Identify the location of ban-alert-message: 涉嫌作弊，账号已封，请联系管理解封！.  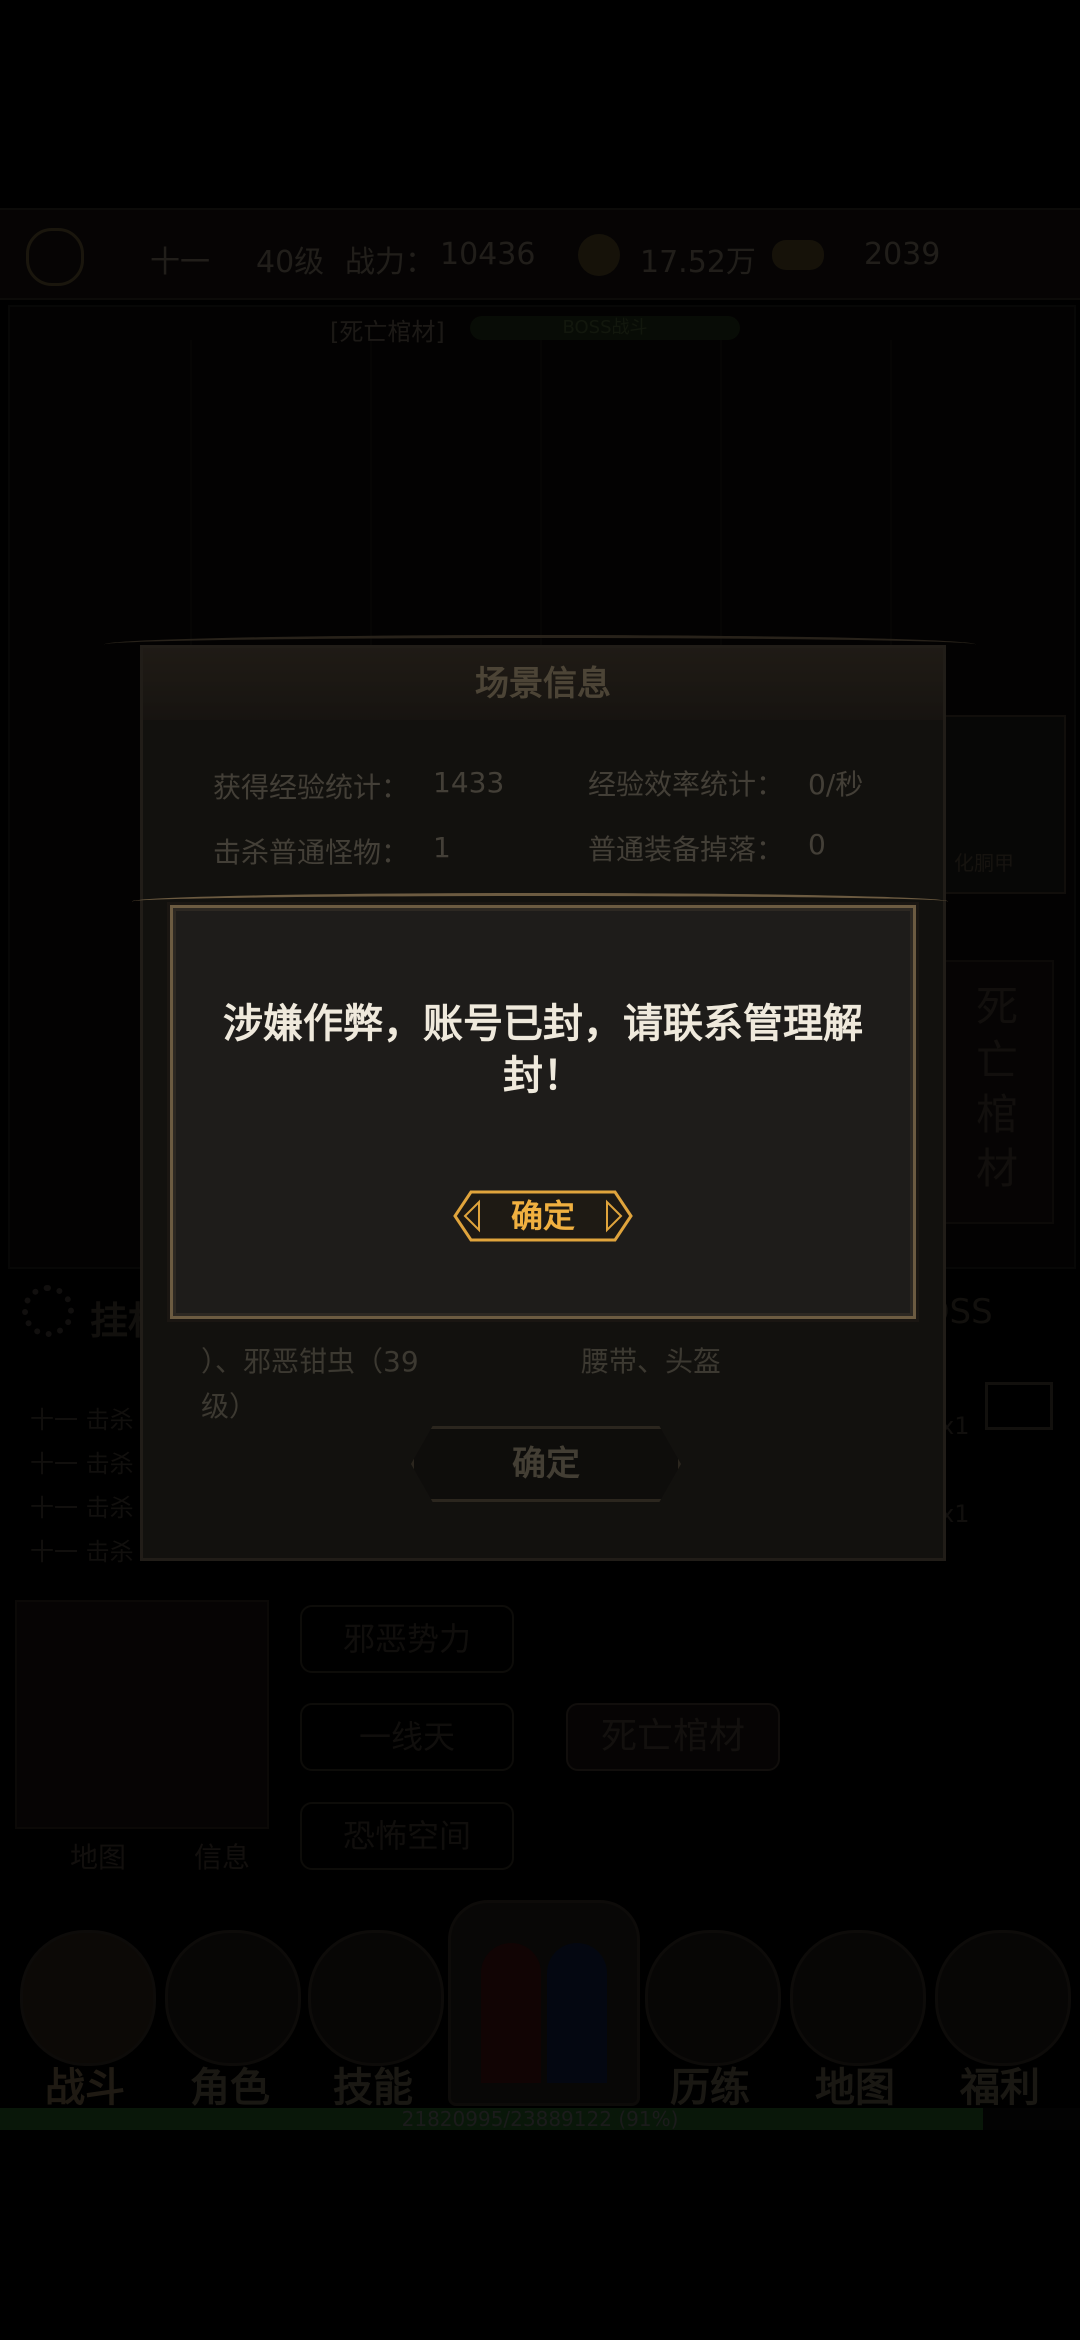
(543, 1050).